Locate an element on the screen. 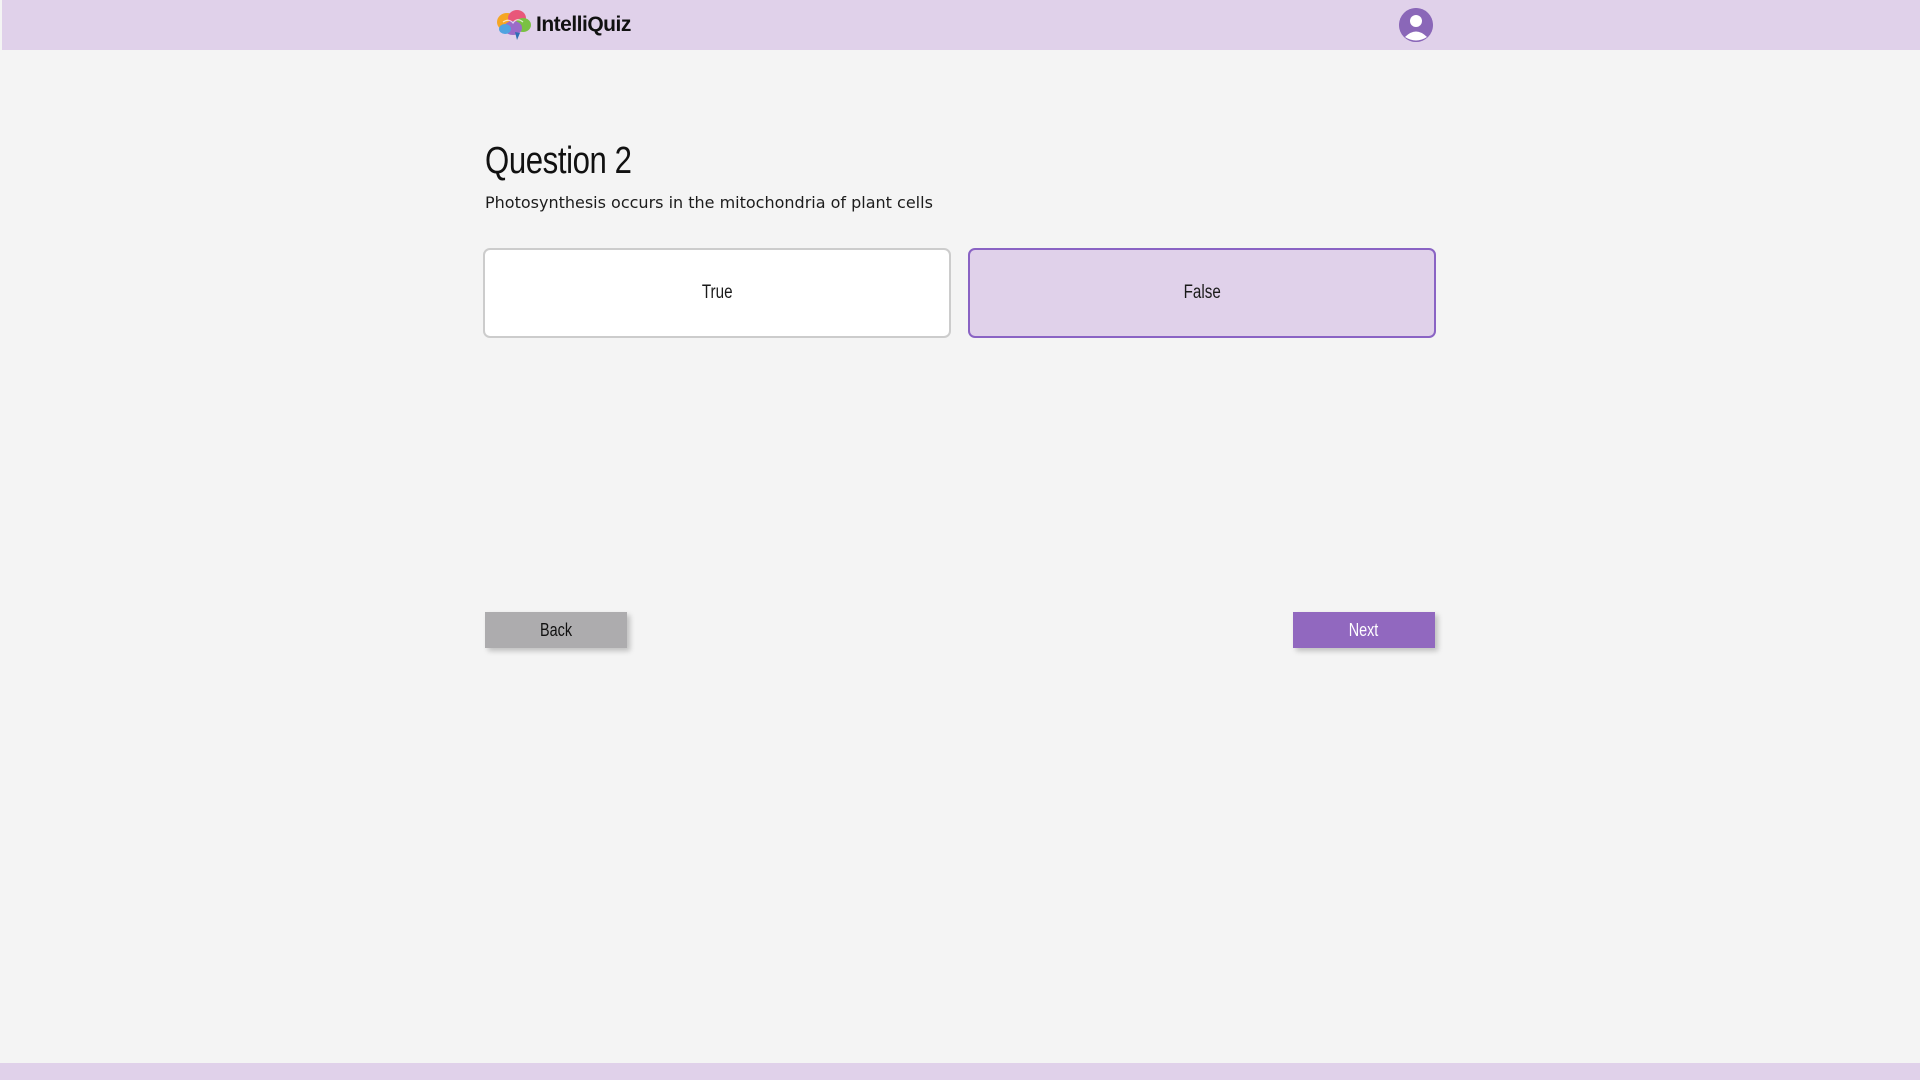 The image size is (1920, 1080). option-label: False is located at coordinates (1202, 292).